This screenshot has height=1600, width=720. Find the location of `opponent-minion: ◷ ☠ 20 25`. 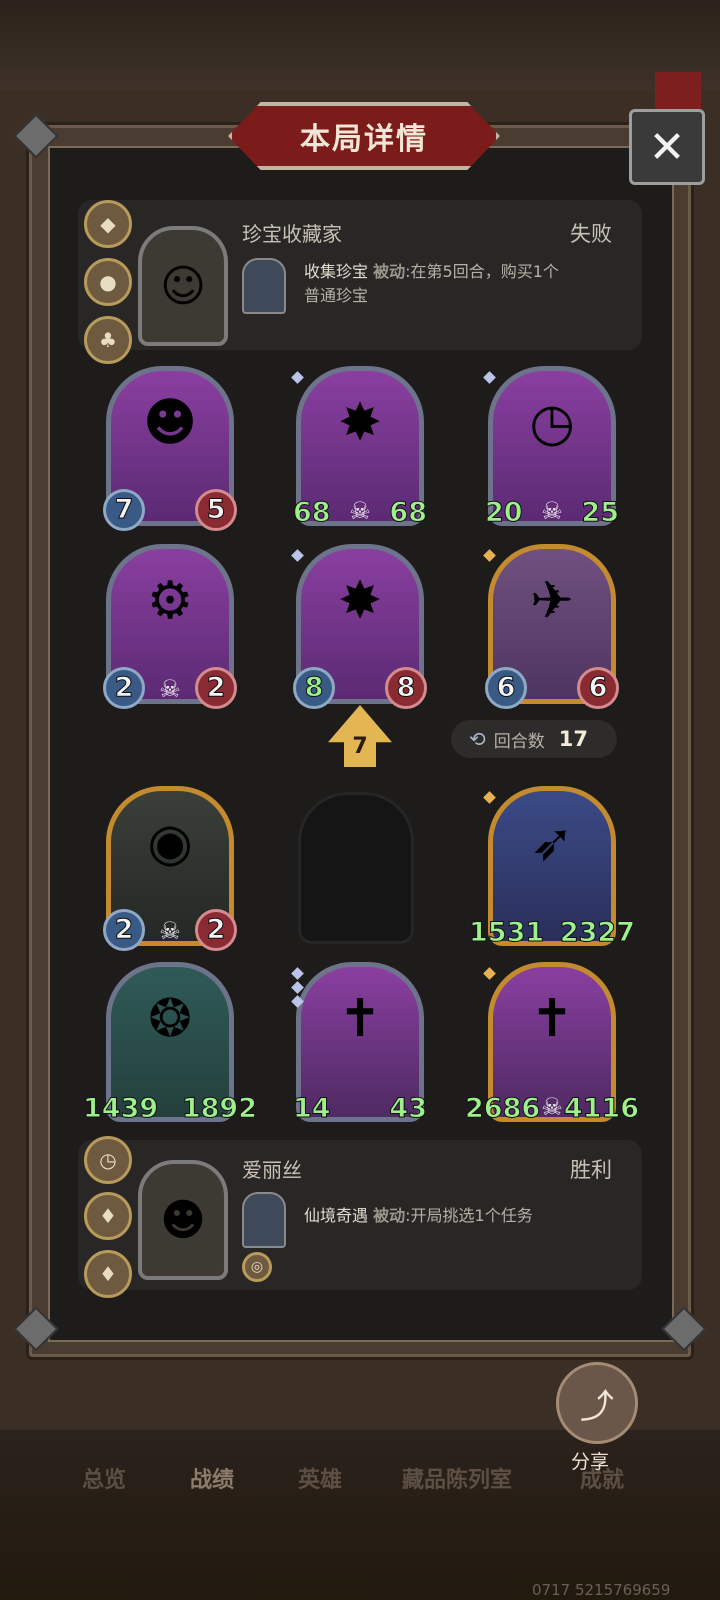

opponent-minion: ◷ ☠ 20 25 is located at coordinates (551, 447).